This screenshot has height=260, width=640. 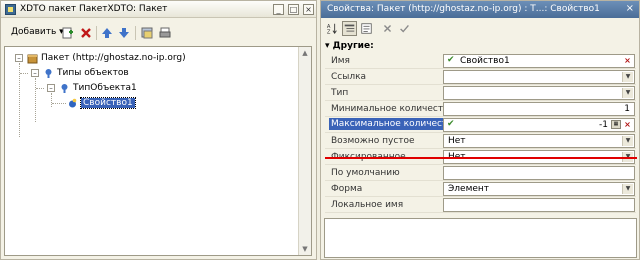 I want to click on package-node-icon, so click(x=32, y=59).